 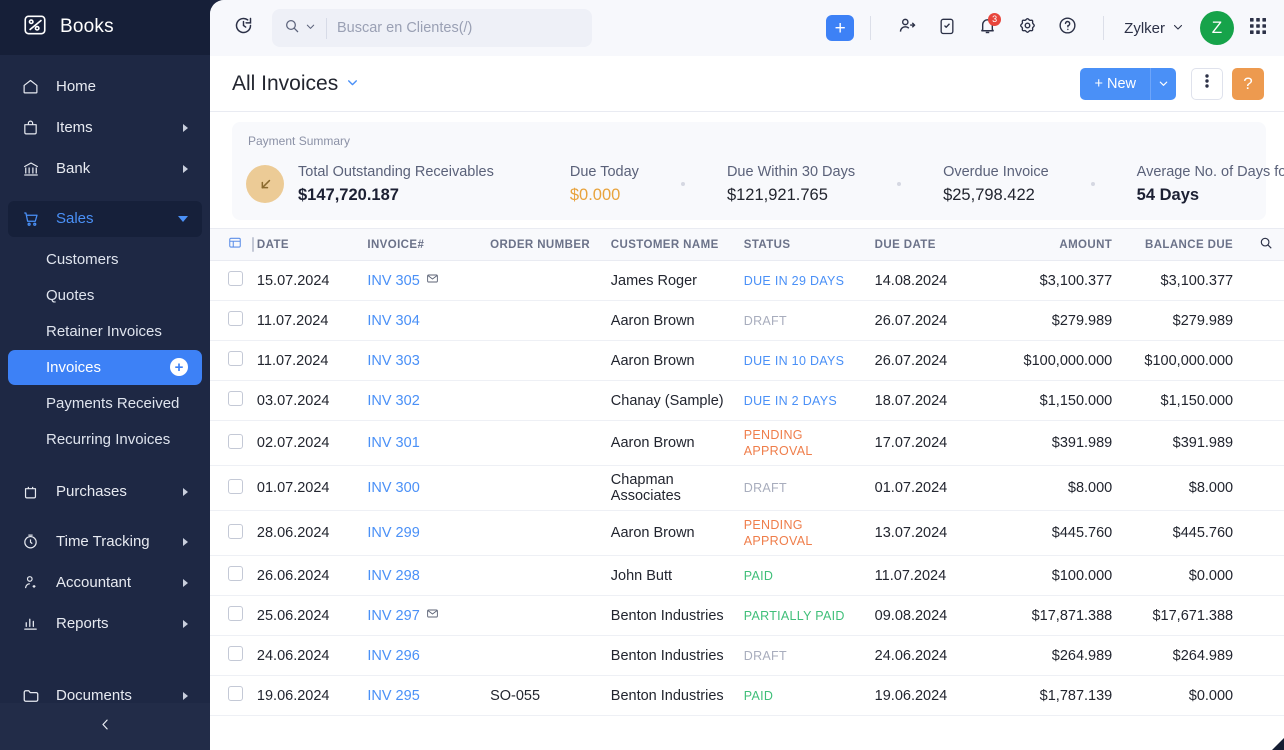 What do you see at coordinates (105, 27) in the screenshot?
I see `brand-logo: Books` at bounding box center [105, 27].